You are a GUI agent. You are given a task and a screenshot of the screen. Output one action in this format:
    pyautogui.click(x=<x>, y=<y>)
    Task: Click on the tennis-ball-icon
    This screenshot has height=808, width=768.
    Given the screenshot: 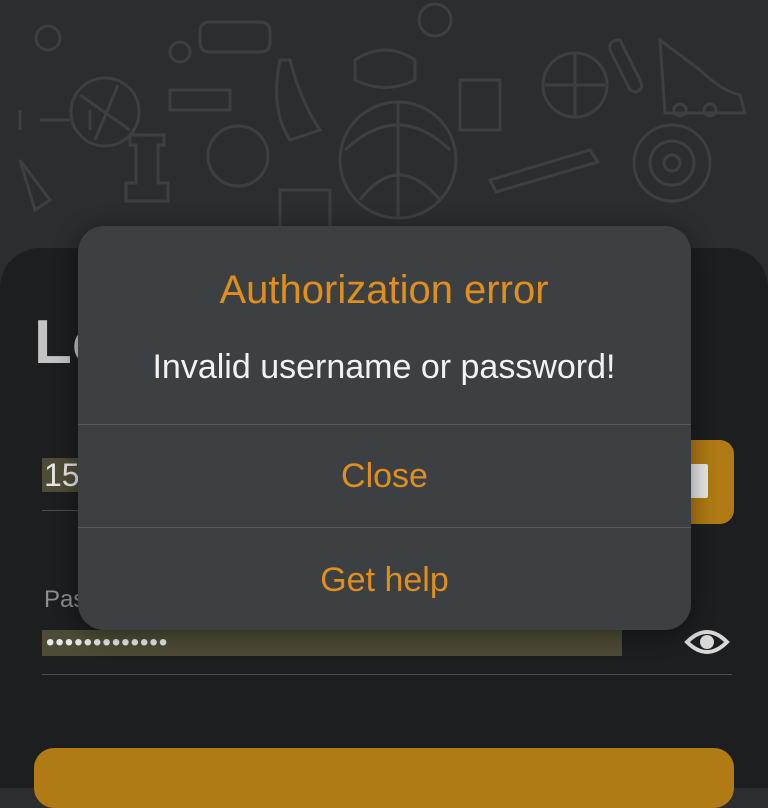 What is the action you would take?
    pyautogui.click(x=238, y=156)
    